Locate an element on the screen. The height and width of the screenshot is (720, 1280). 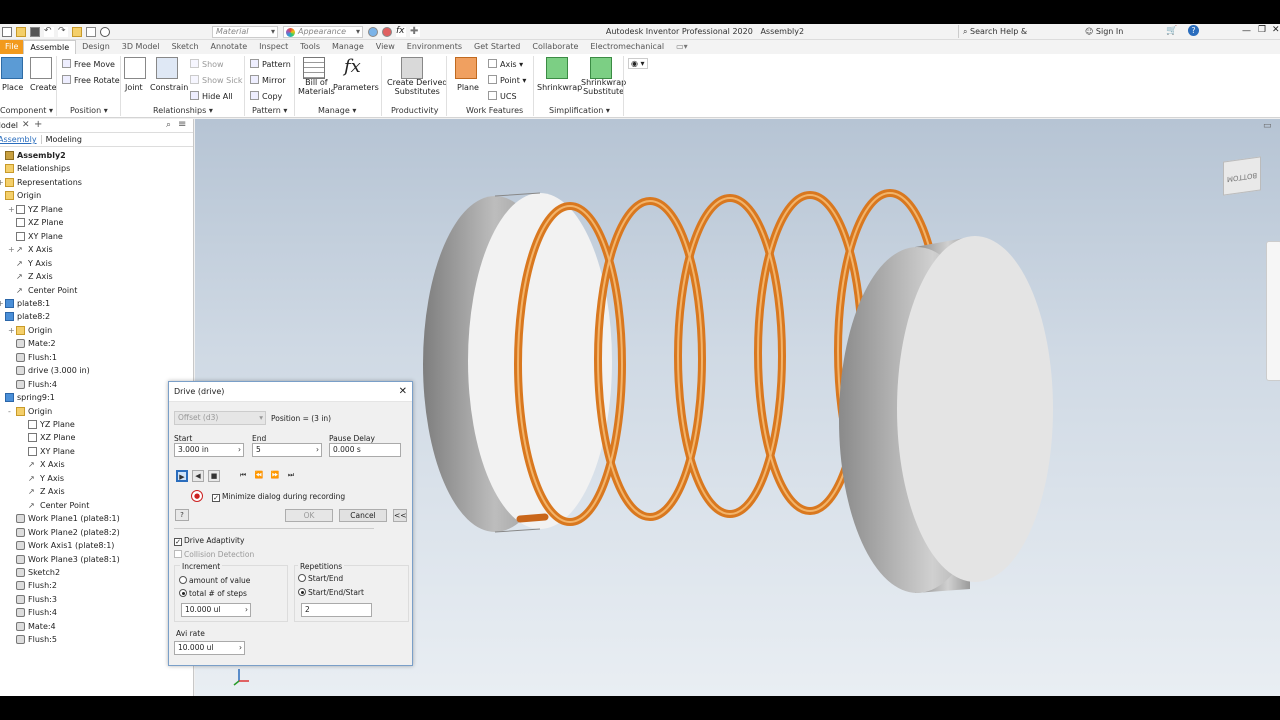
tab-view: View is located at coordinates (385, 47).